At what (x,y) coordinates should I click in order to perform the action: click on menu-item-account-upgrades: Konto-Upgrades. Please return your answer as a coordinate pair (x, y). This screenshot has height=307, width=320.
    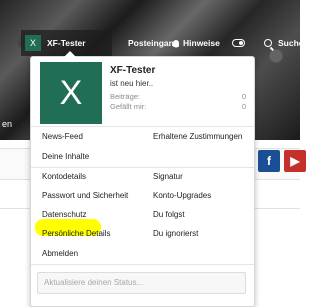
    Looking at the image, I should click on (182, 195).